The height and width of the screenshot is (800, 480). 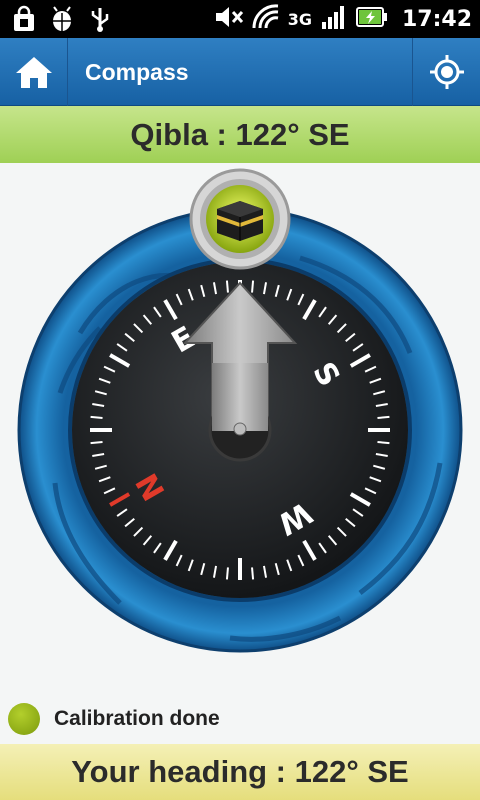 I want to click on kaaba-marker, so click(x=240, y=219).